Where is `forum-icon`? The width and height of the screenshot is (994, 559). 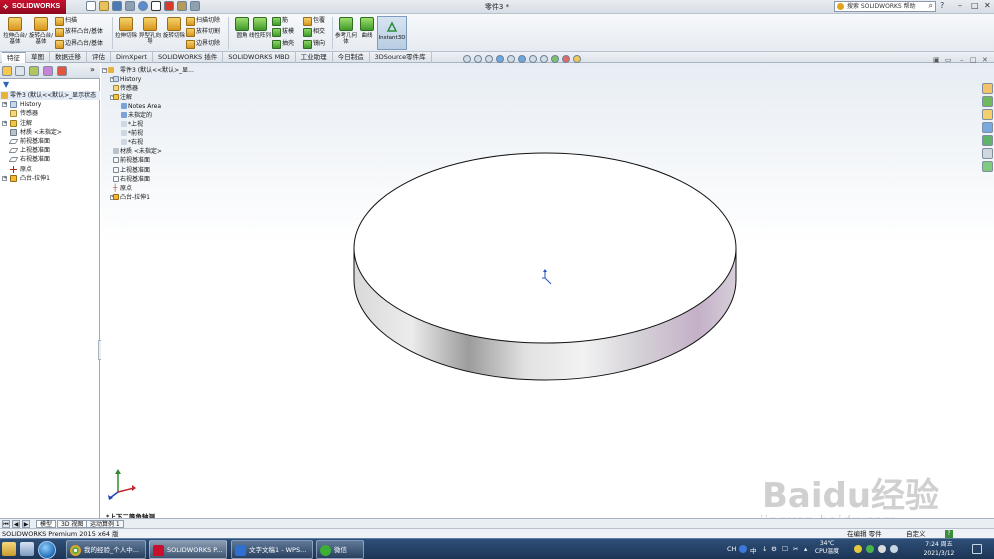 forum-icon is located at coordinates (987, 166).